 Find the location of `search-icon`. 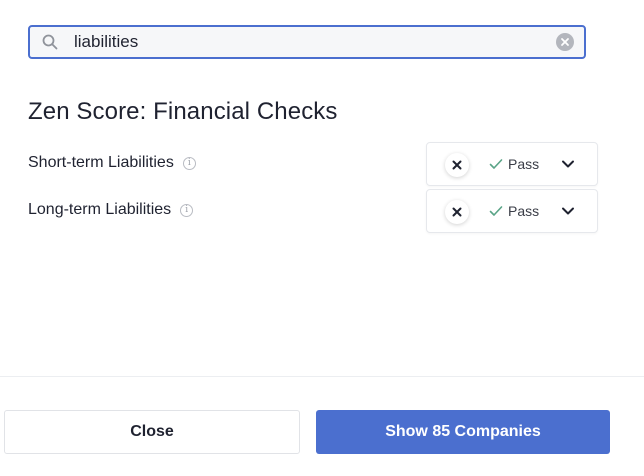

search-icon is located at coordinates (50, 42).